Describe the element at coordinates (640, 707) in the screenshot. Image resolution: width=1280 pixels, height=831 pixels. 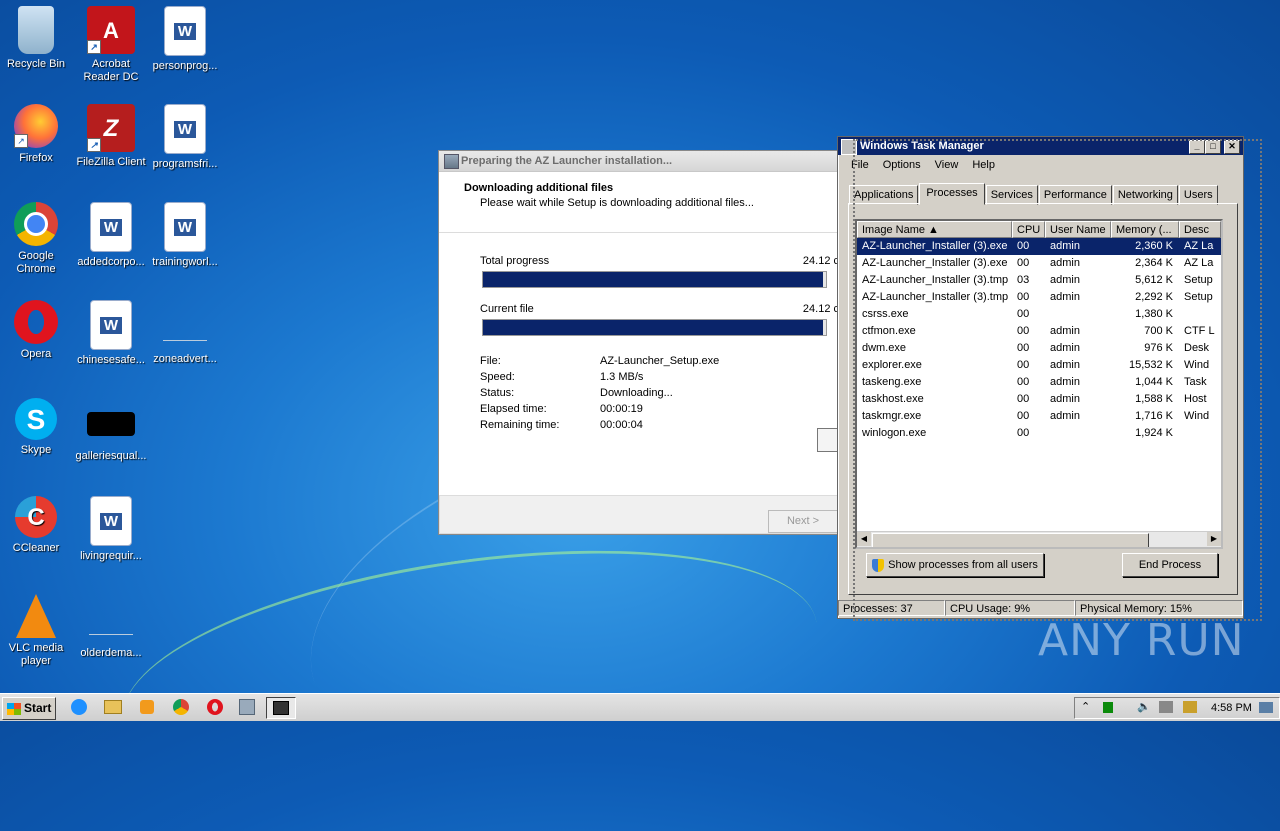
I see `taskbar: Start ⌃ 🔈 4:58 PM` at that location.